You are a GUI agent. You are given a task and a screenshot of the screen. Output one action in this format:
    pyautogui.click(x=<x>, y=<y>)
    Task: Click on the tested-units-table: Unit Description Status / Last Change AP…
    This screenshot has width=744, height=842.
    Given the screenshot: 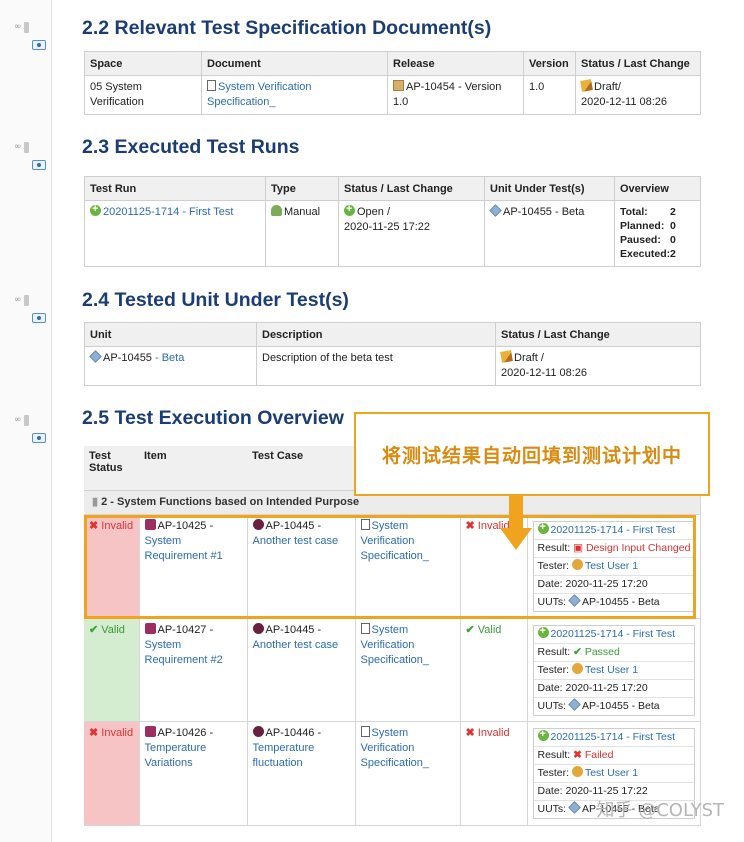 What is the action you would take?
    pyautogui.click(x=392, y=354)
    